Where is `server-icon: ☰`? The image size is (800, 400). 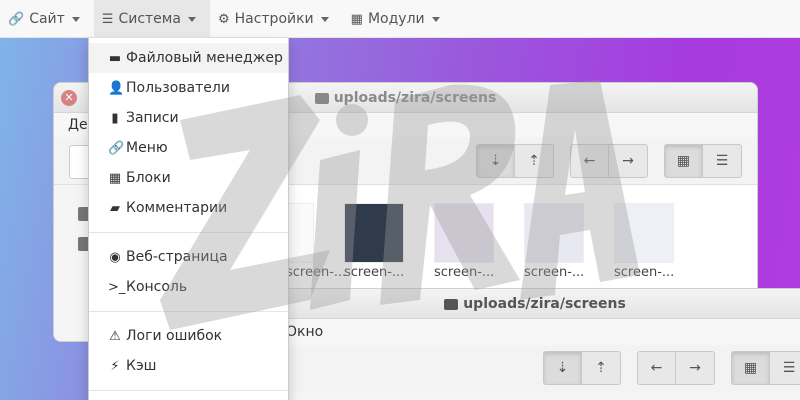
server-icon: ☰ is located at coordinates (107, 19).